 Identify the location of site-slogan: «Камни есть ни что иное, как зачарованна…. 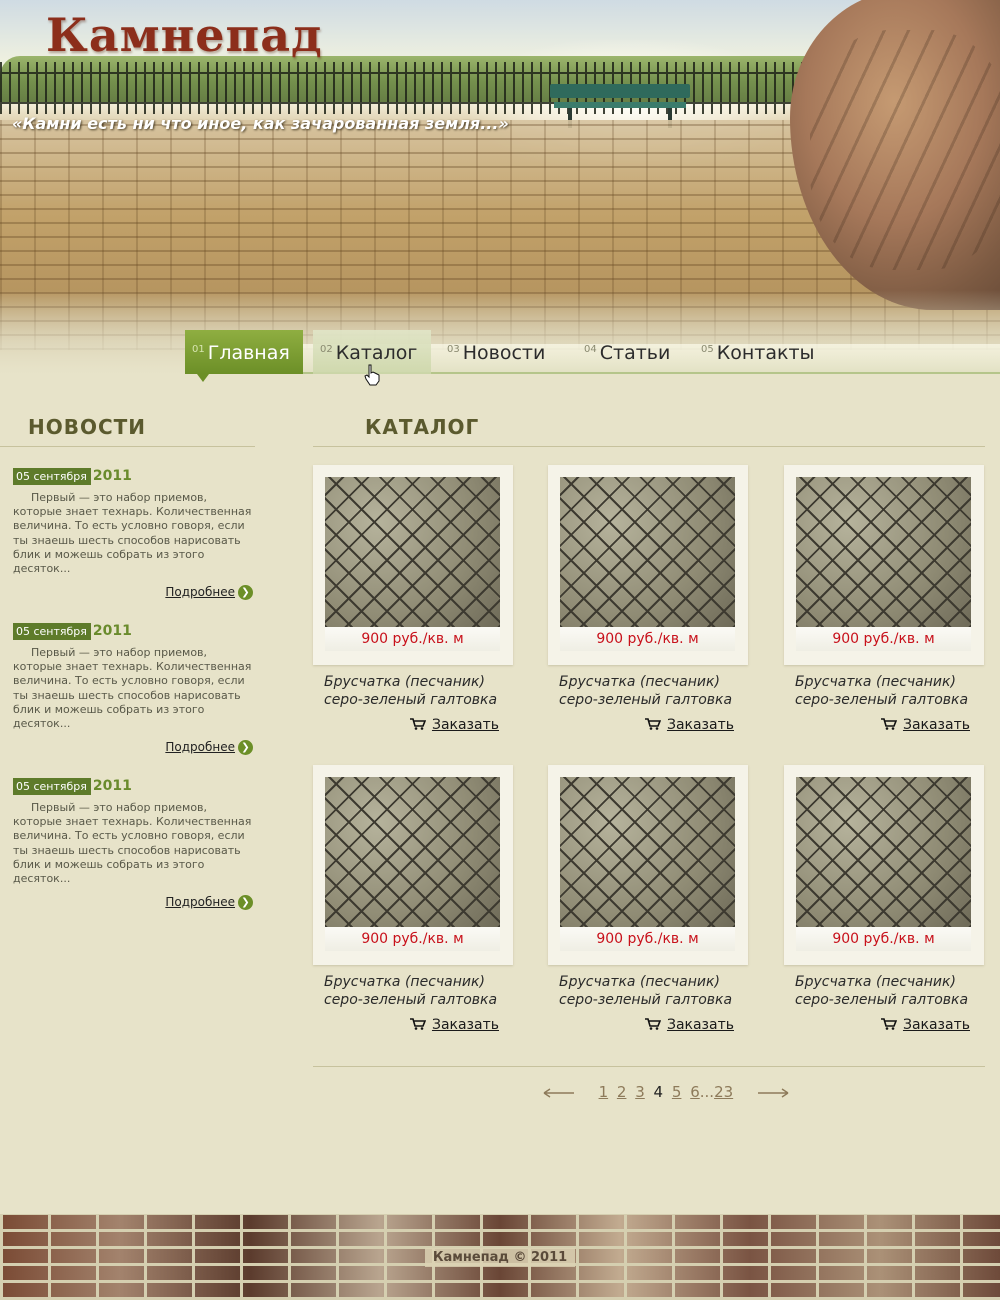
(260, 123).